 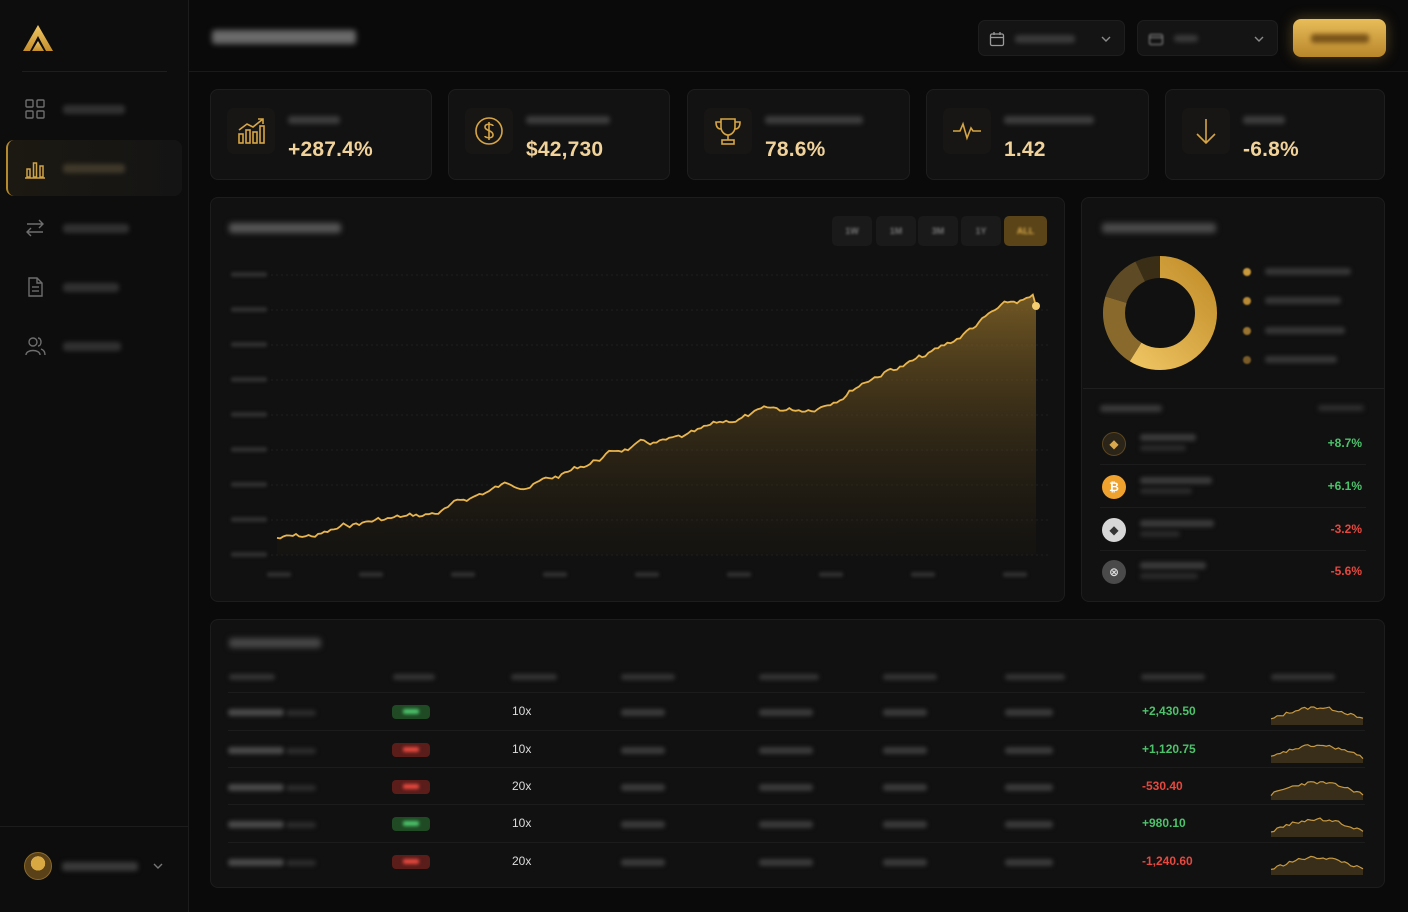 I want to click on sidebar-item-analytics, so click(x=94, y=168).